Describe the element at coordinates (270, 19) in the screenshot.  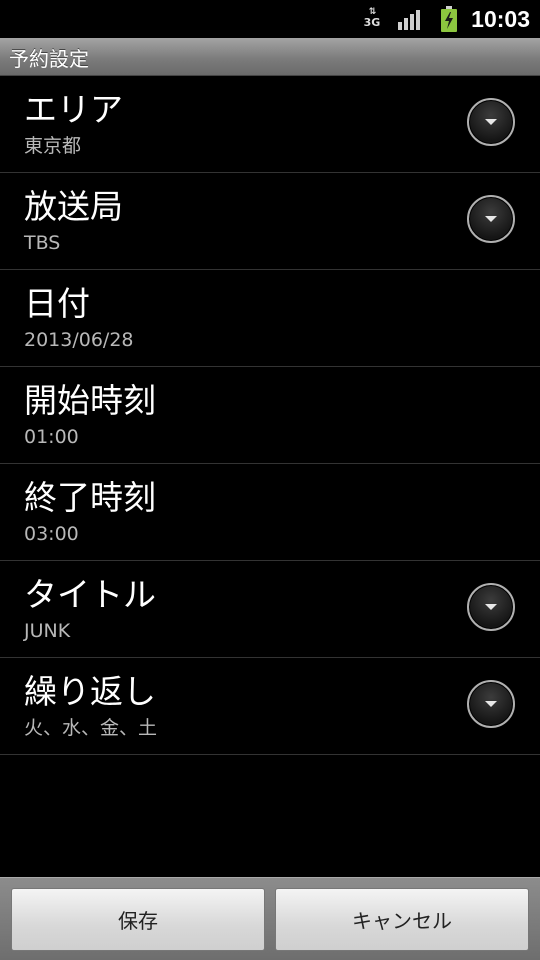
I see `status-bar: ⇅ 3G 10:03` at that location.